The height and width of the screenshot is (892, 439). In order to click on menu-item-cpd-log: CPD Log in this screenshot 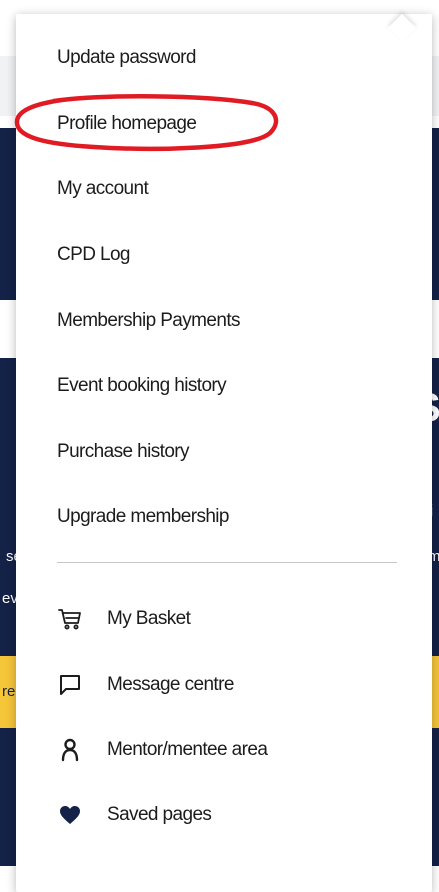, I will do `click(94, 255)`.